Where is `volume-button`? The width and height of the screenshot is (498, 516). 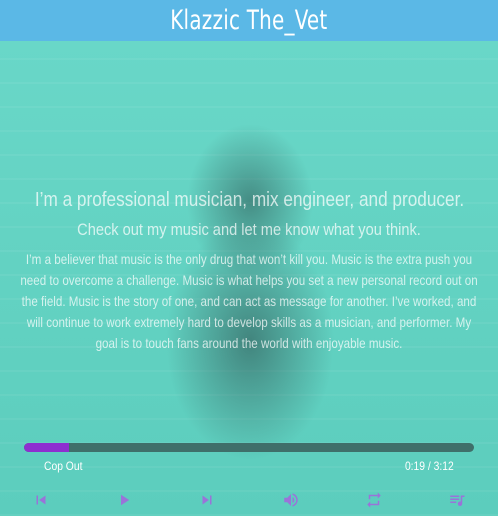 volume-button is located at coordinates (291, 500).